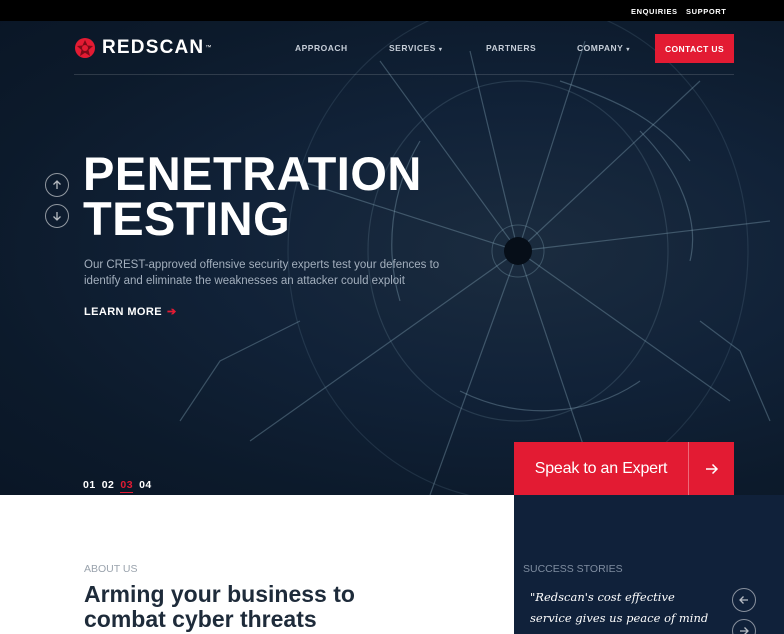 The image size is (784, 634). Describe the element at coordinates (208, 48) in the screenshot. I see `trademark-mark: ™` at that location.